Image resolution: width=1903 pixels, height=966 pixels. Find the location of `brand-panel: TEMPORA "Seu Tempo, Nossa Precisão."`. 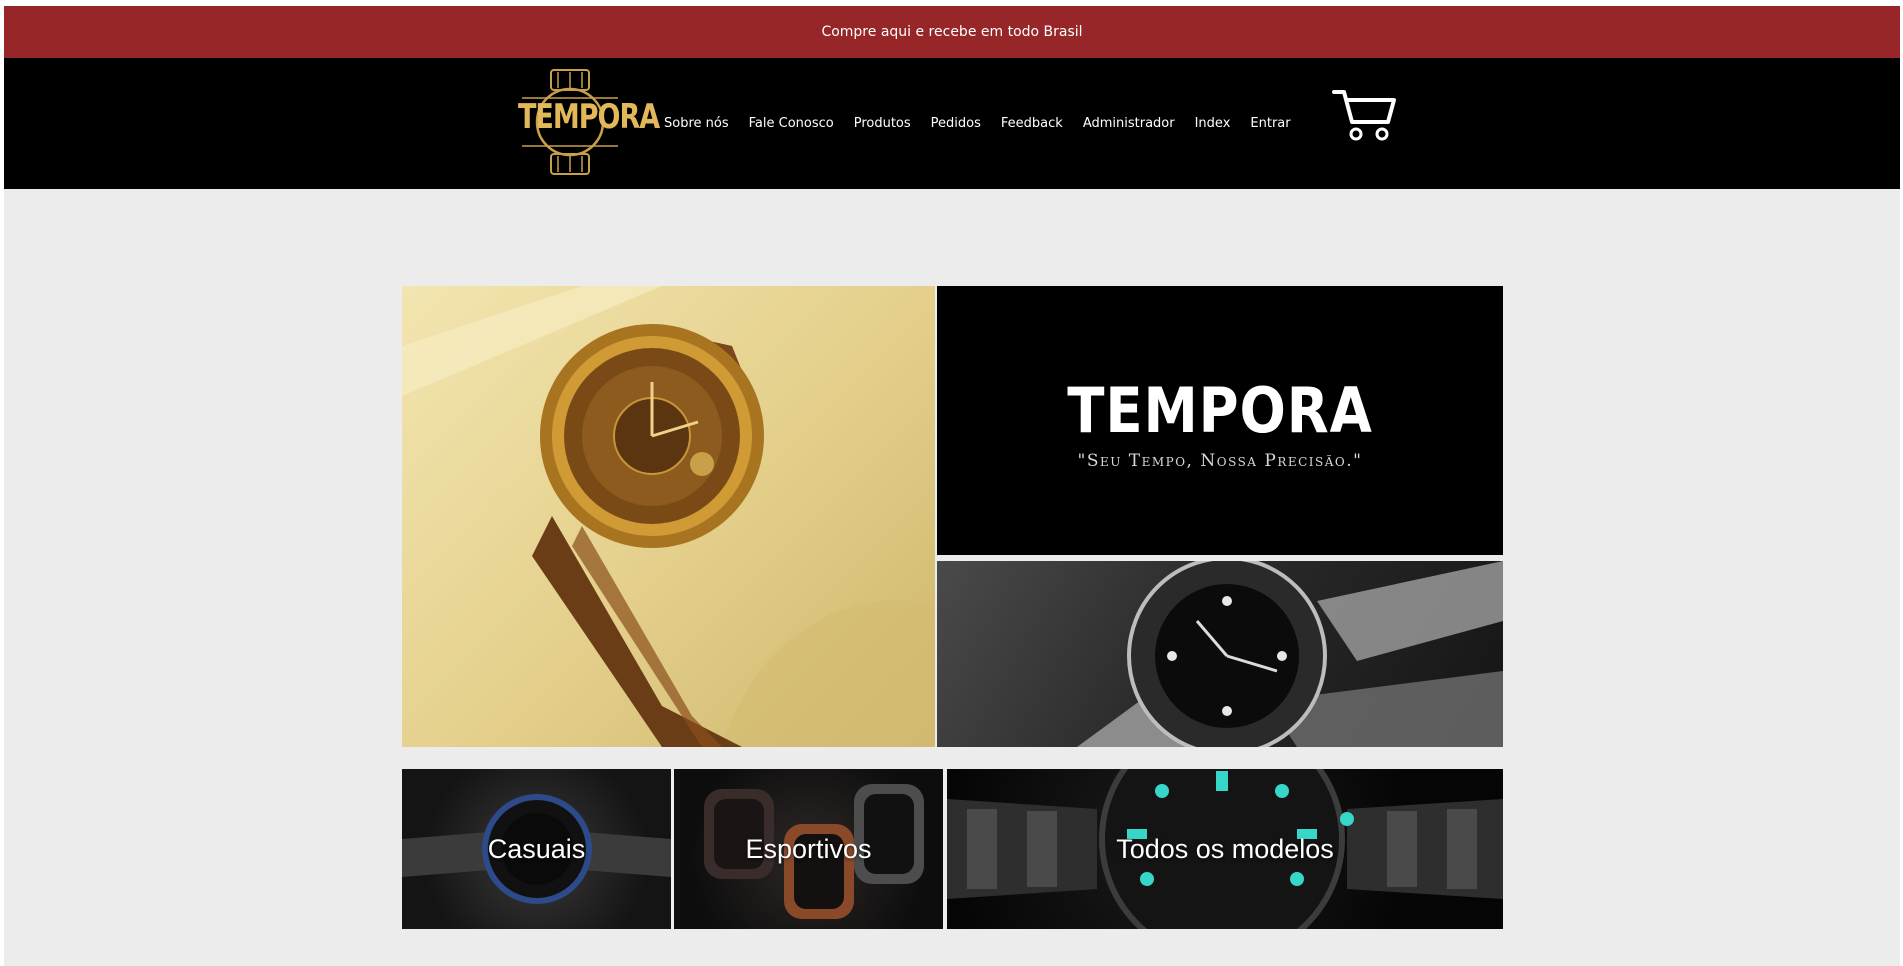

brand-panel: TEMPORA "Seu Tempo, Nossa Precisão." is located at coordinates (1220, 420).